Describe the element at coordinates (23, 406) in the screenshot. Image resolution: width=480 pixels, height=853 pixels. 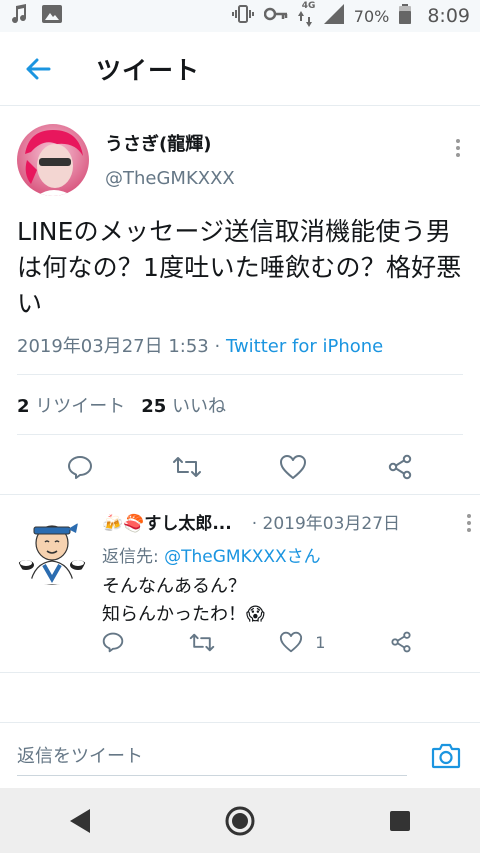
I see `retweet-count: 2` at that location.